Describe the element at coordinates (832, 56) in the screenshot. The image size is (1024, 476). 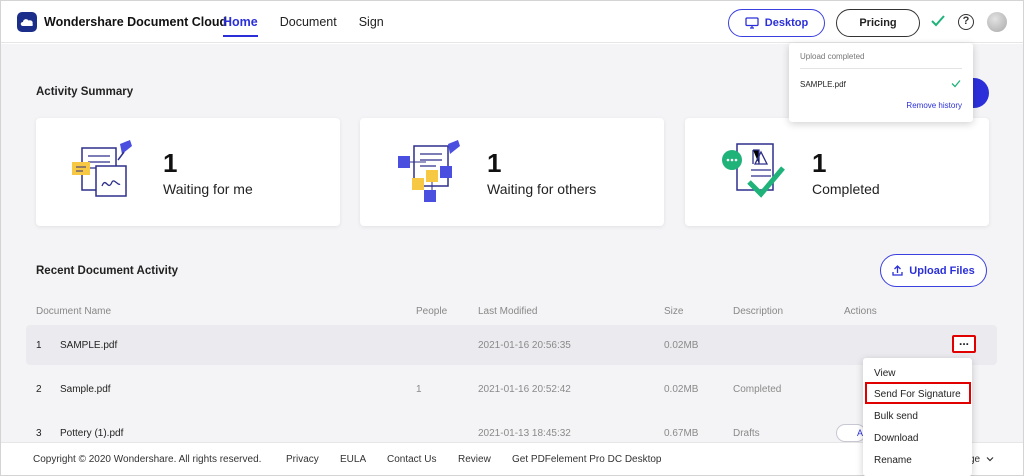
I see `upload-popup-title: Upload completed` at that location.